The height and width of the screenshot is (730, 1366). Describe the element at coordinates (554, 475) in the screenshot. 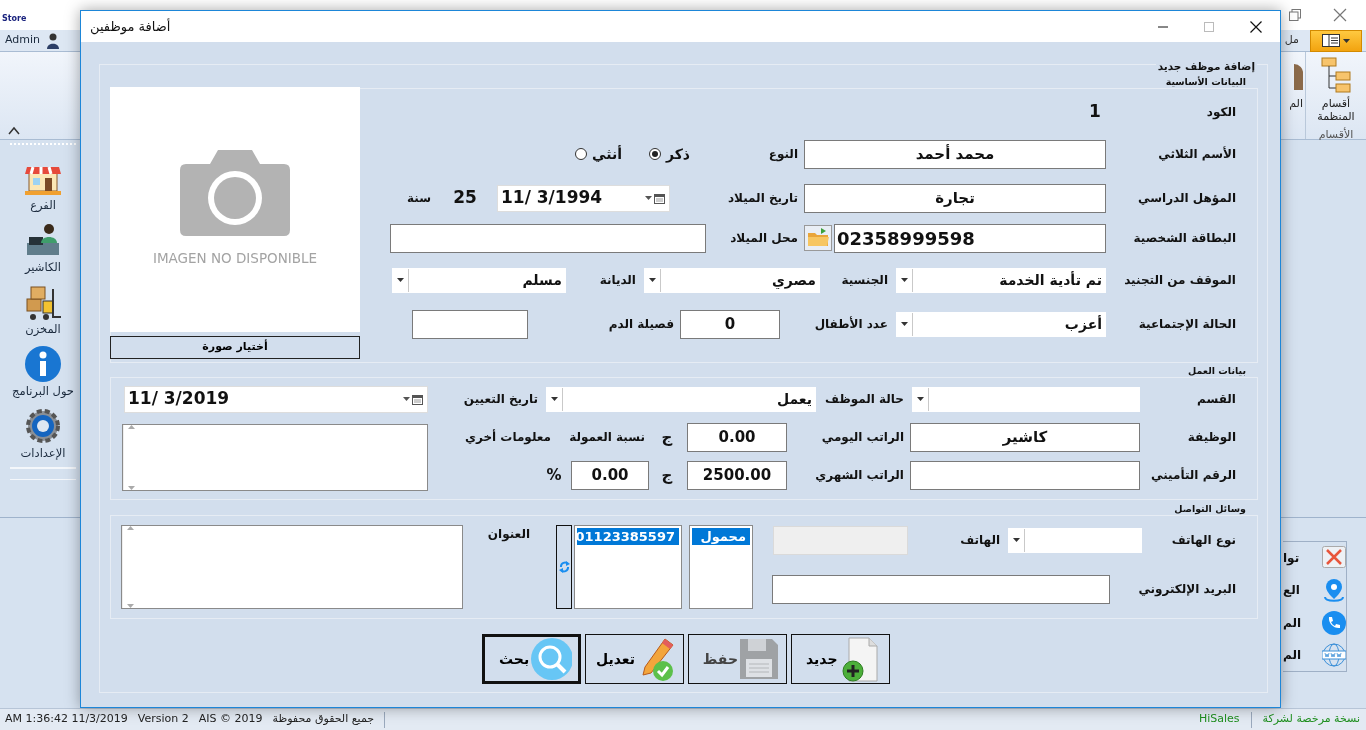

I see `unit-label: %` at that location.